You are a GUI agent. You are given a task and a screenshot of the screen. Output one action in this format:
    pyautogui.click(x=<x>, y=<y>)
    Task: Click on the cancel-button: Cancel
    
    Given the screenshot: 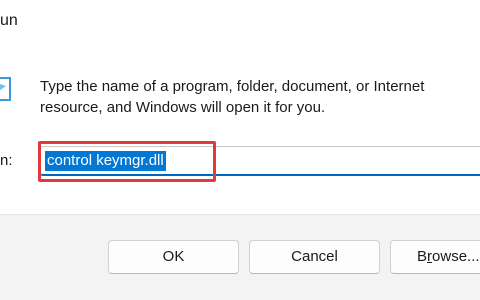 What is the action you would take?
    pyautogui.click(x=314, y=257)
    